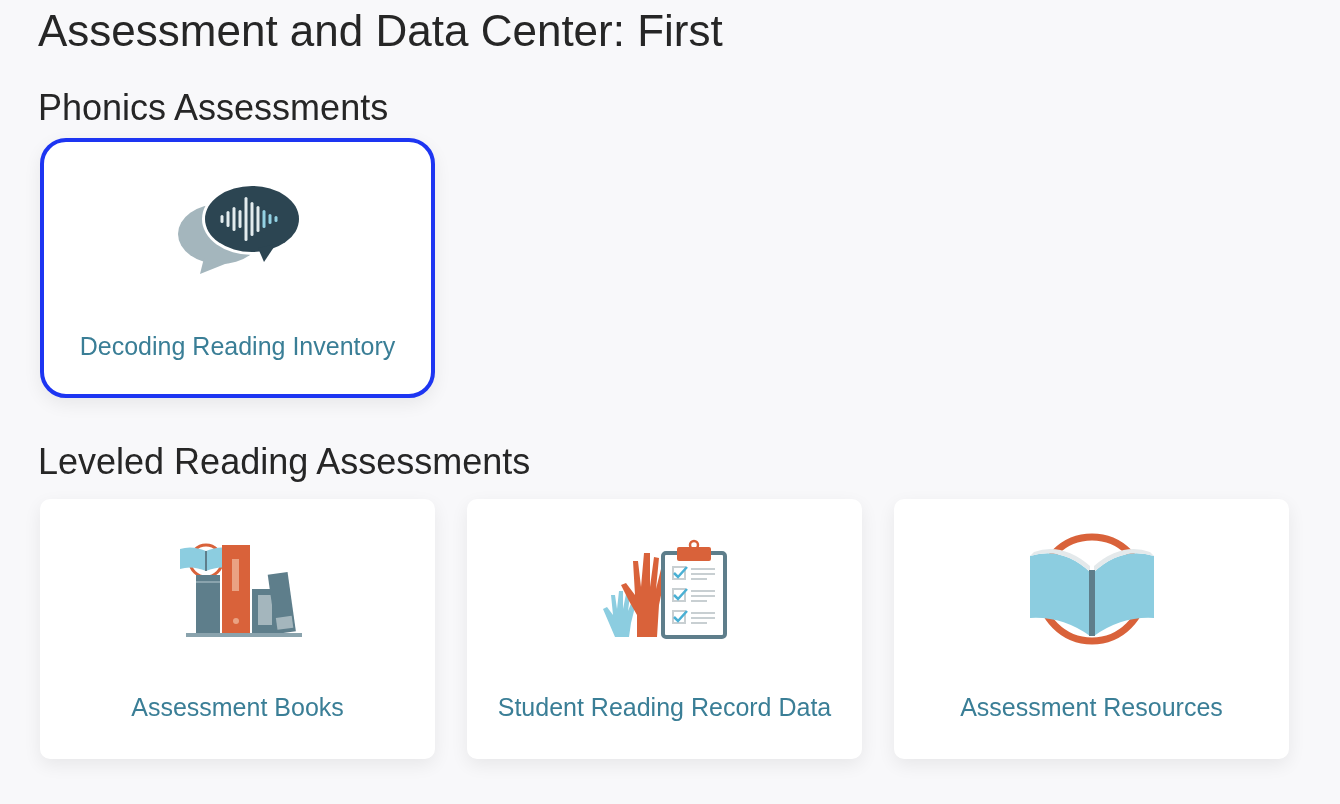  I want to click on hands-and-checklist-clipboard-icon, so click(664, 589).